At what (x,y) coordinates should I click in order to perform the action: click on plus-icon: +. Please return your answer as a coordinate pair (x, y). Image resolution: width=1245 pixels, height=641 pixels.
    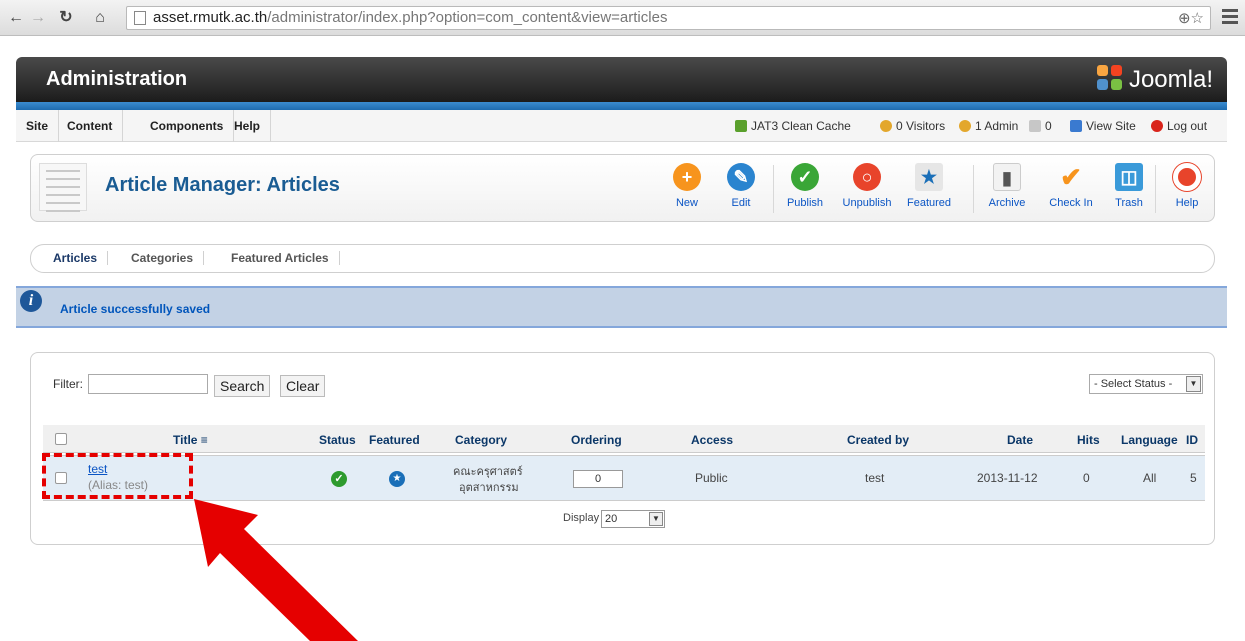
    Looking at the image, I should click on (687, 177).